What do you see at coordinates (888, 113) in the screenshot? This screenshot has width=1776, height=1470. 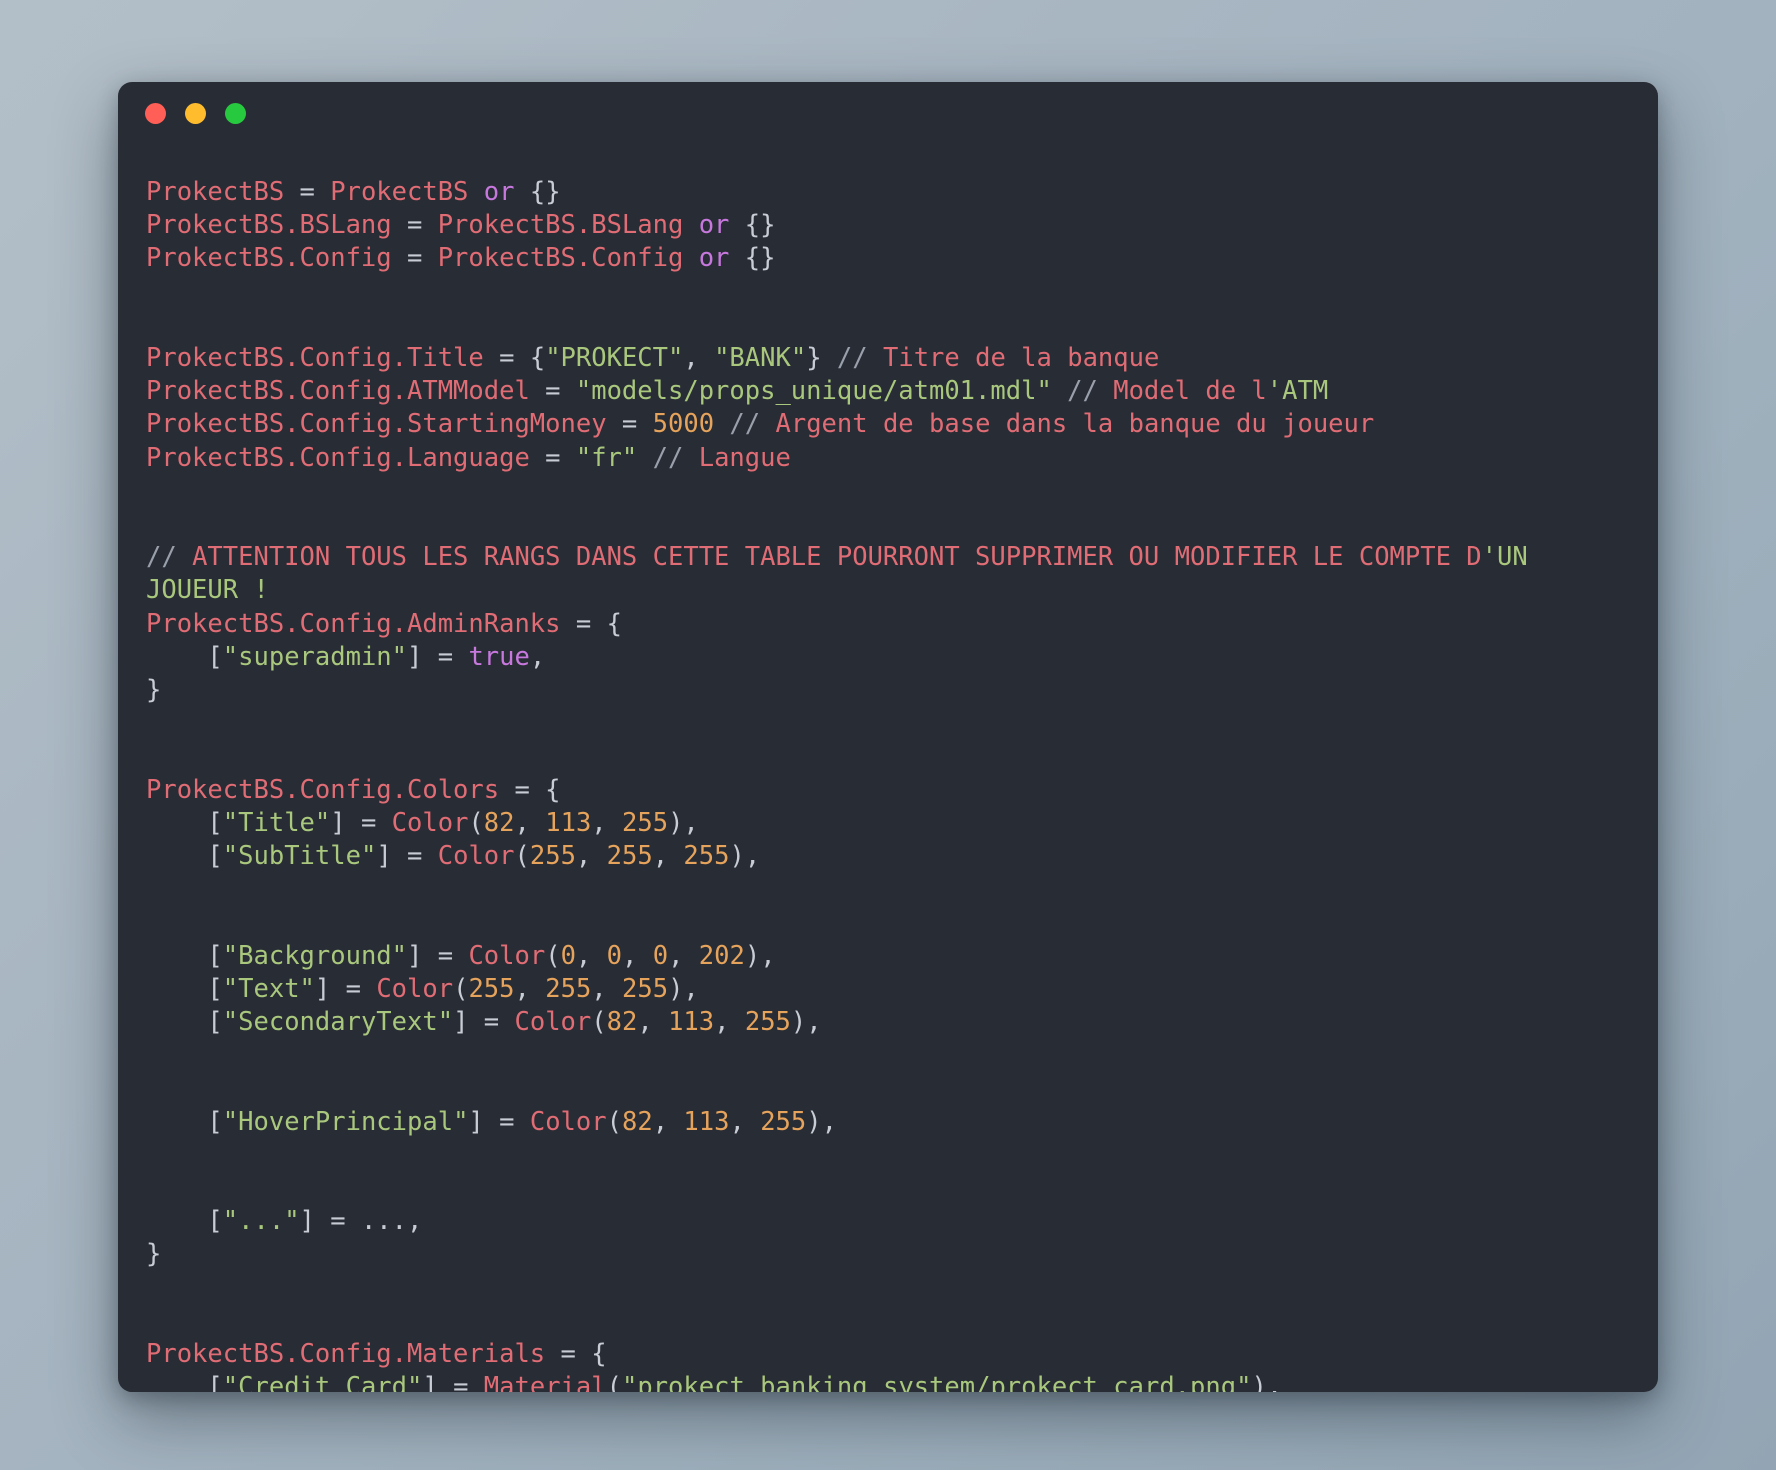 I see `window-titlebar` at bounding box center [888, 113].